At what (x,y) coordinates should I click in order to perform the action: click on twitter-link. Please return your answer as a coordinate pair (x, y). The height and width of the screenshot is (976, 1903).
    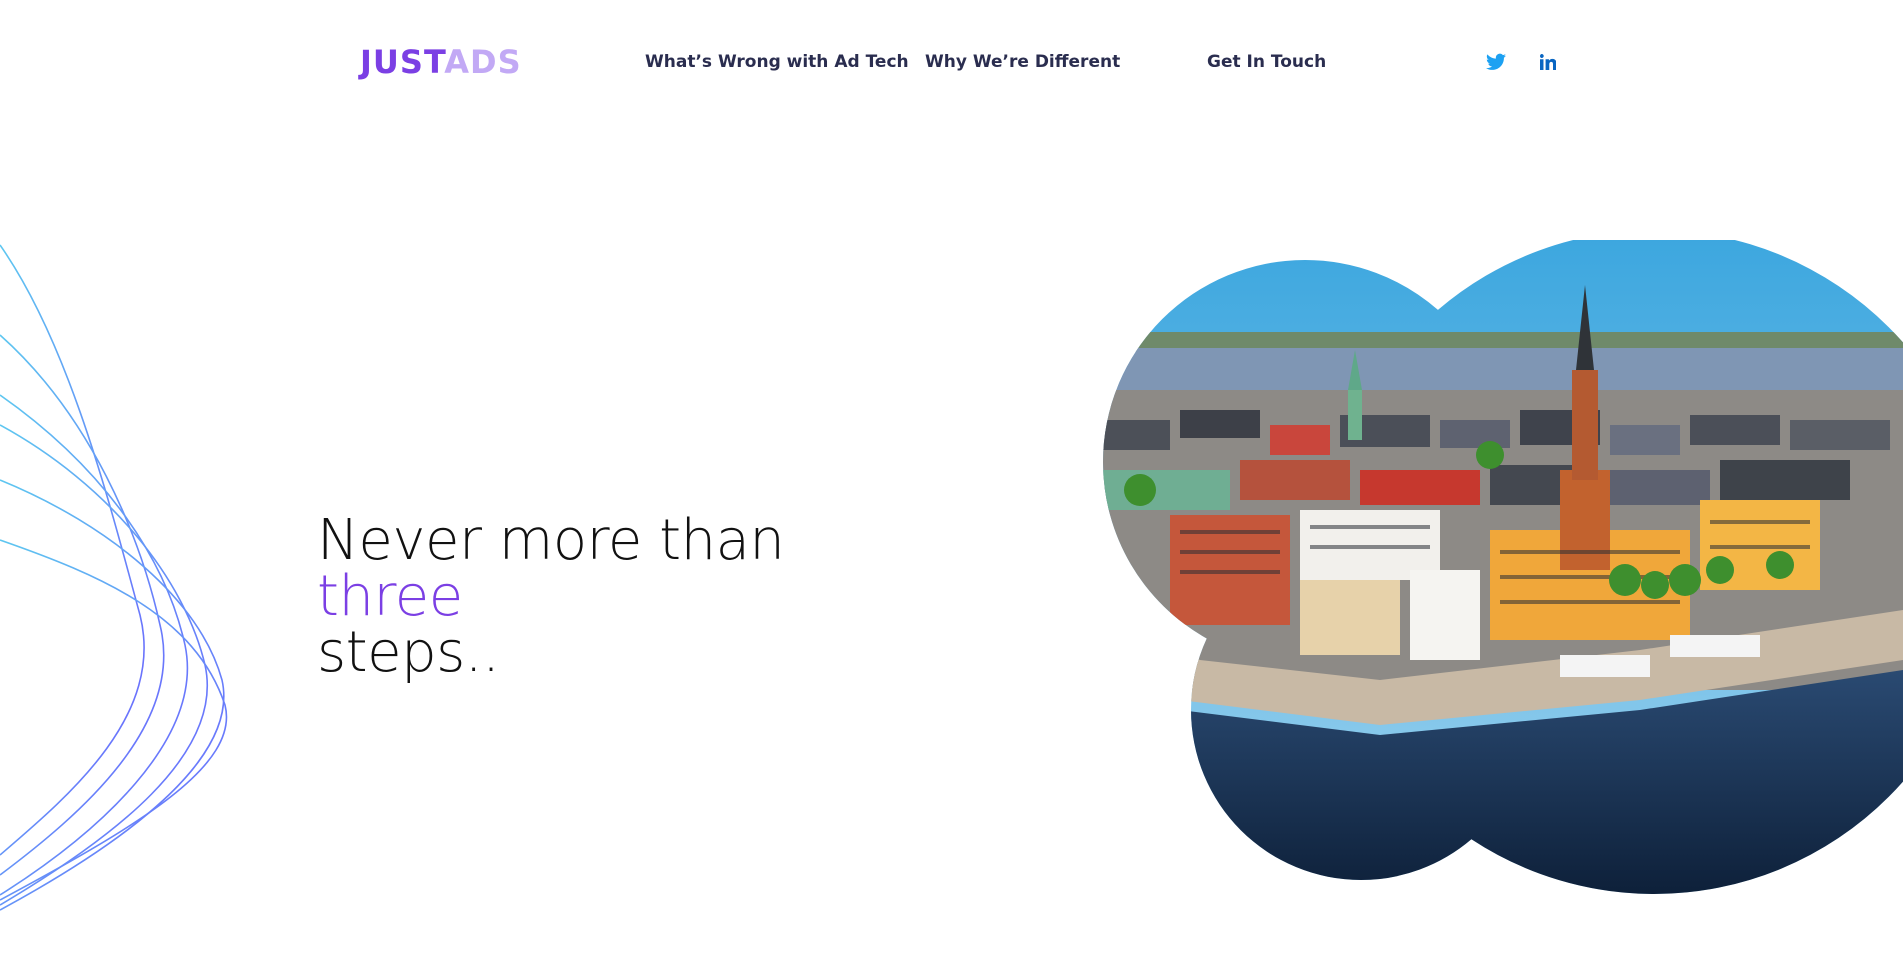
    Looking at the image, I should click on (1496, 62).